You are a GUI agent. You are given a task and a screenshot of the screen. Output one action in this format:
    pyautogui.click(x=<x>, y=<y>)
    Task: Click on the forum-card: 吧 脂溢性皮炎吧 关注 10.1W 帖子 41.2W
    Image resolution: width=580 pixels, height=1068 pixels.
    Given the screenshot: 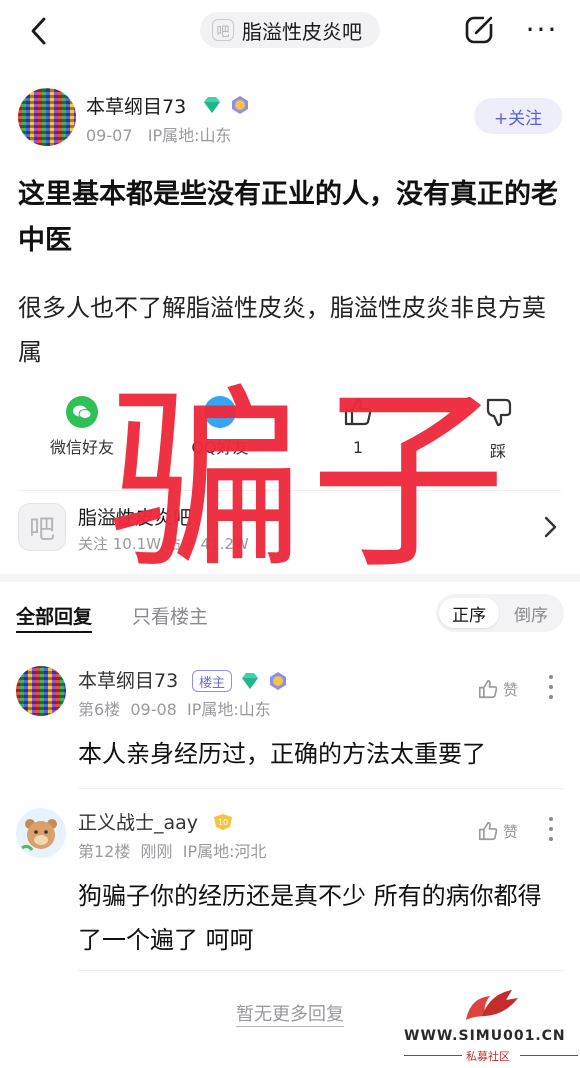 What is the action you would take?
    pyautogui.click(x=290, y=526)
    